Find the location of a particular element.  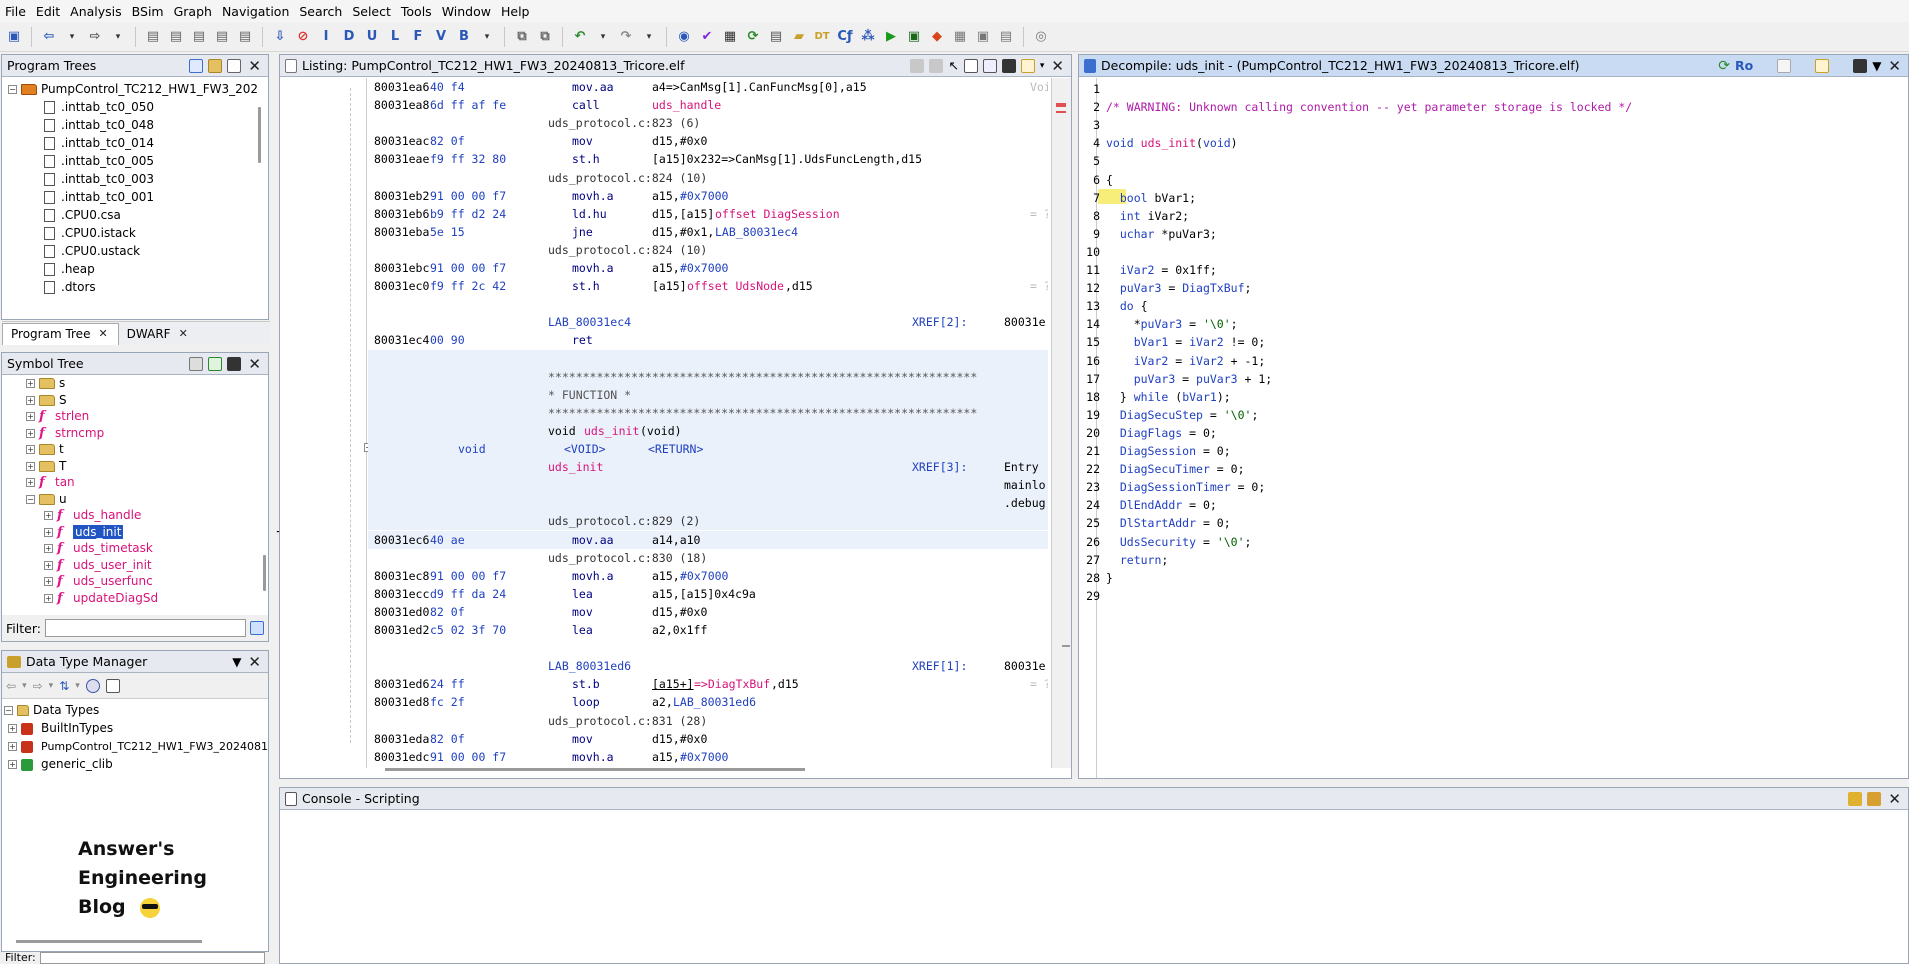

instruction-address: 80031eda is located at coordinates (401, 739).